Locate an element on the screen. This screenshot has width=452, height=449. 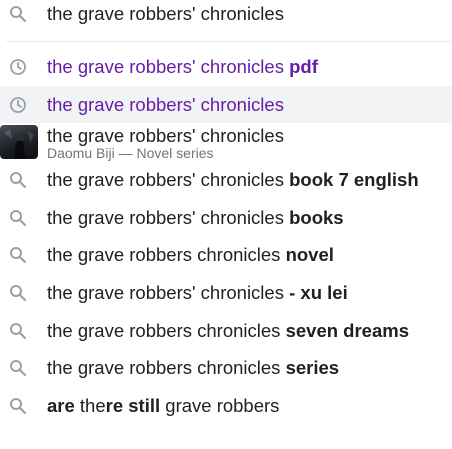
suggestion-query-part: grave robbers is located at coordinates (220, 405).